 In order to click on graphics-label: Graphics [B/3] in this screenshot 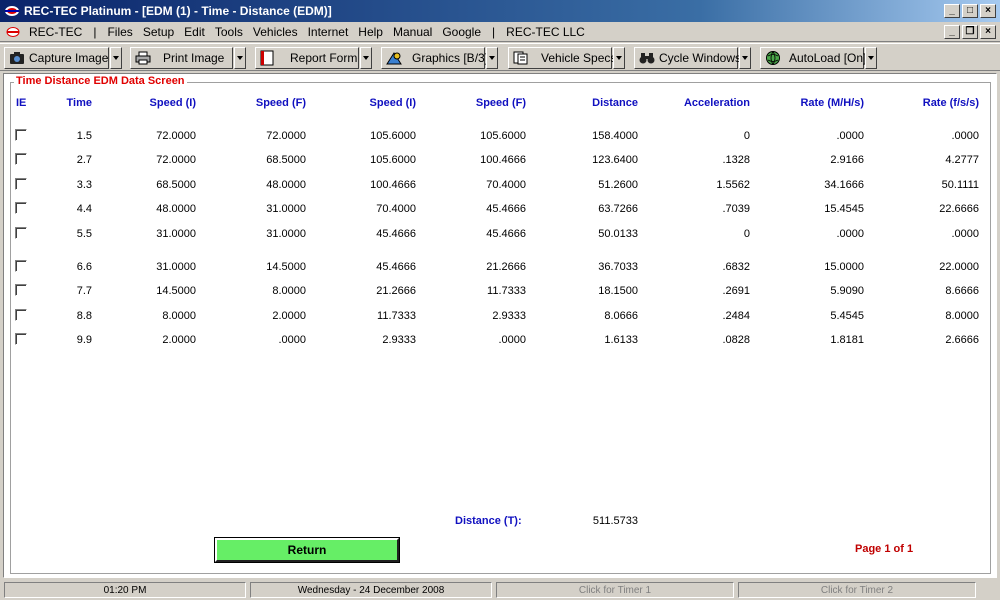, I will do `click(450, 58)`.